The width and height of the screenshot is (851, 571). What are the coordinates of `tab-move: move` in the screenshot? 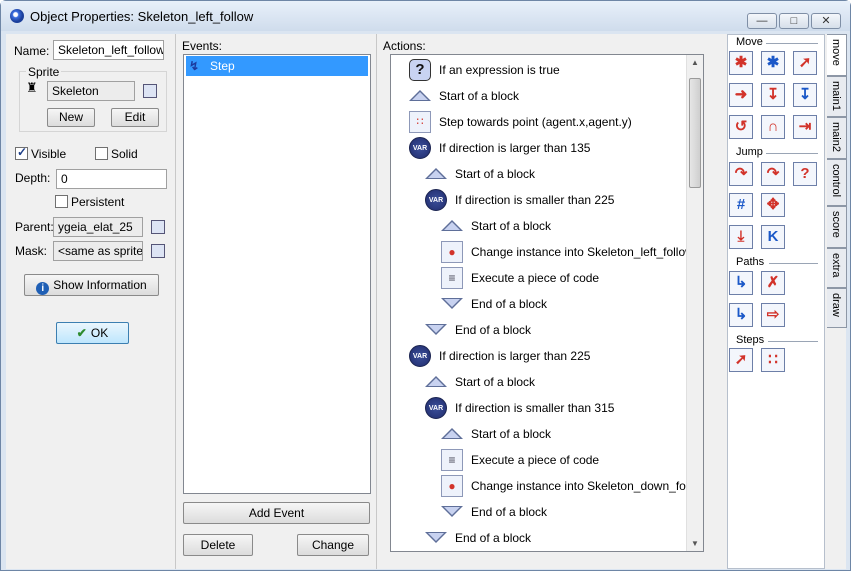 It's located at (837, 55).